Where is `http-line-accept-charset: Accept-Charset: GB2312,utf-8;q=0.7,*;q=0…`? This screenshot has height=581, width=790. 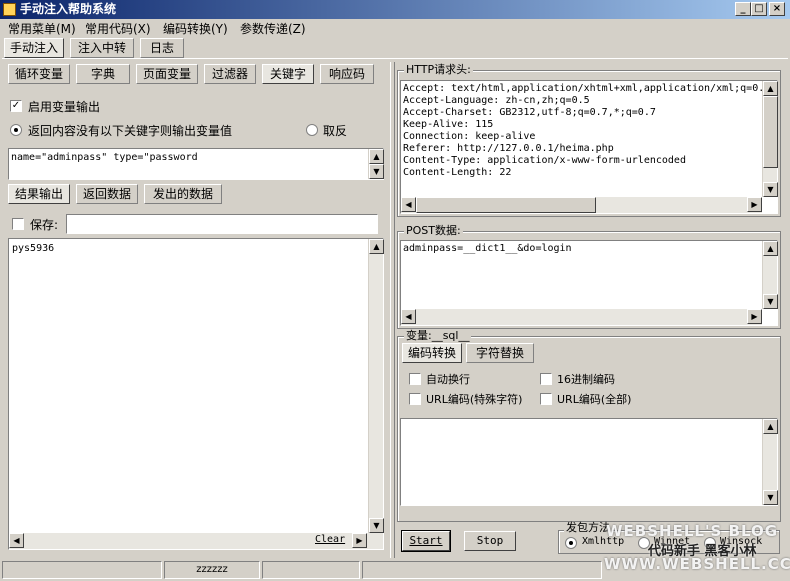
http-line-accept-charset: Accept-Charset: GB2312,utf-8;q=0.7,*;q=0… is located at coordinates (529, 112).